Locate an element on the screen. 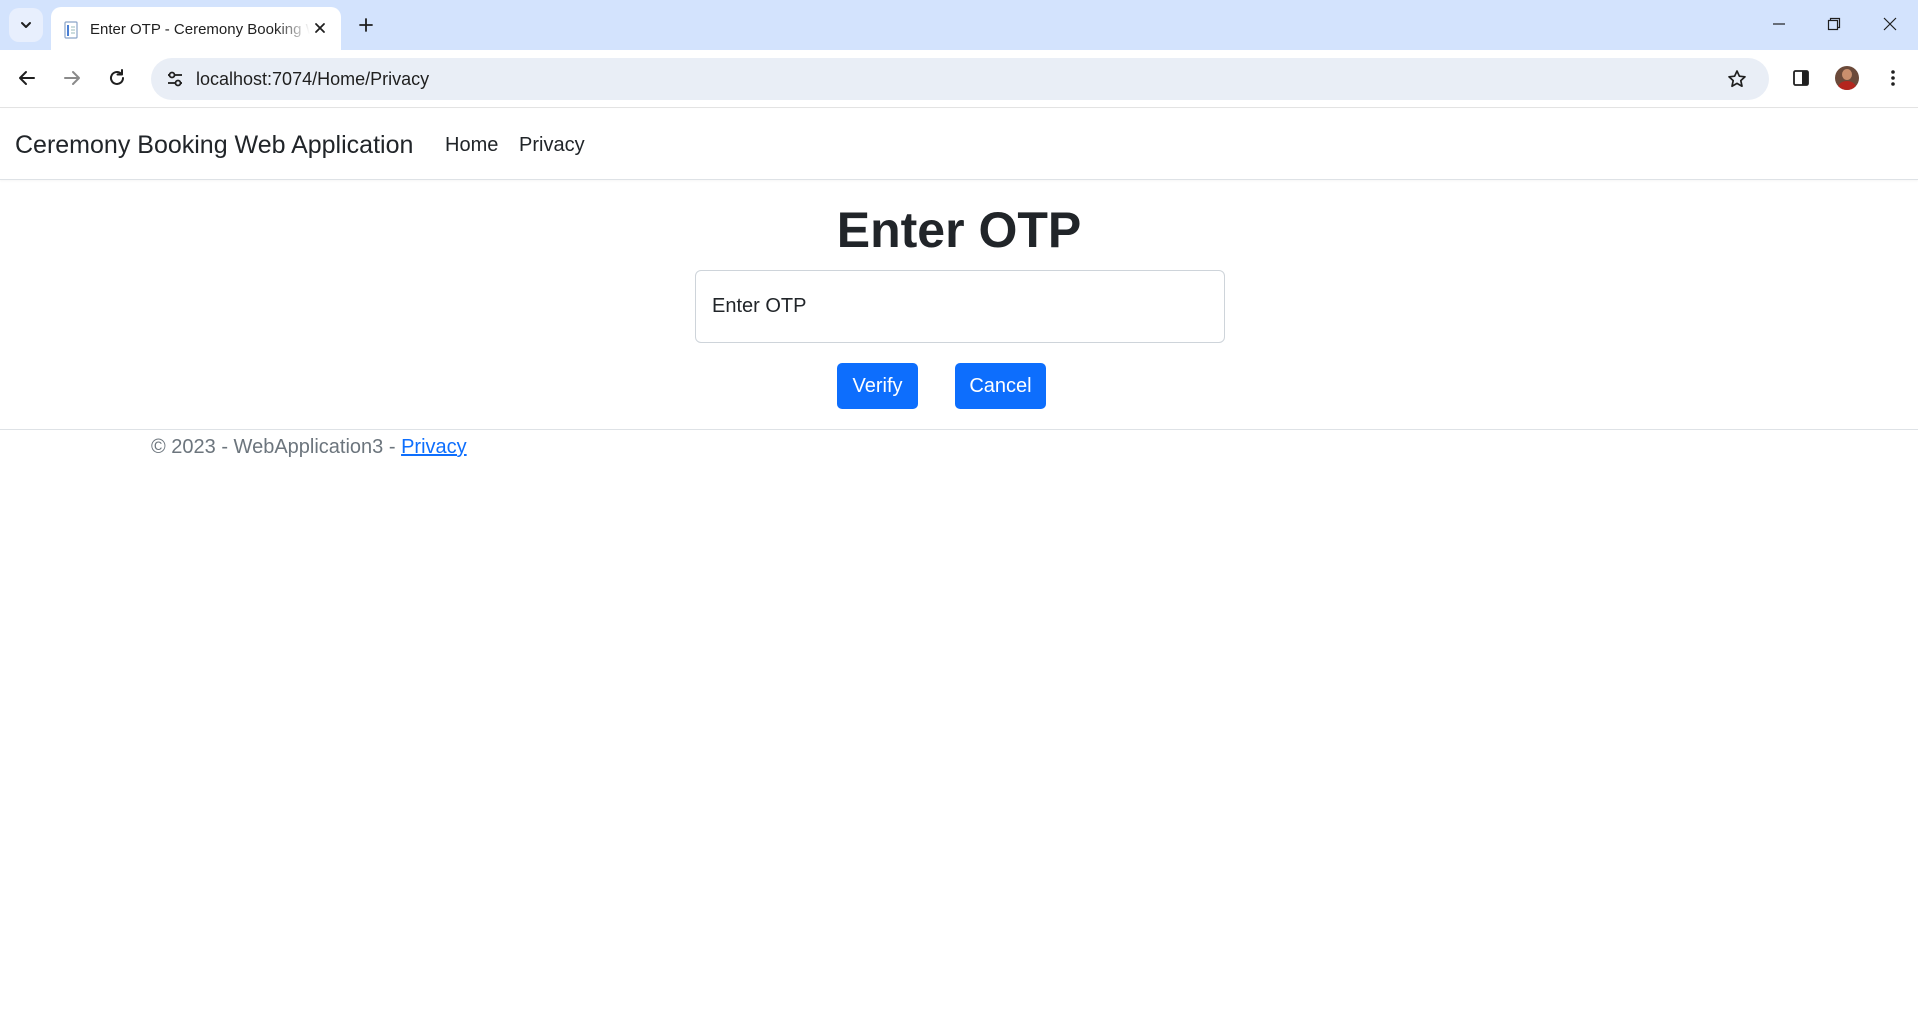 The image size is (1918, 1012). url-text: localhost:7074/Home/Privacy is located at coordinates (312, 79).